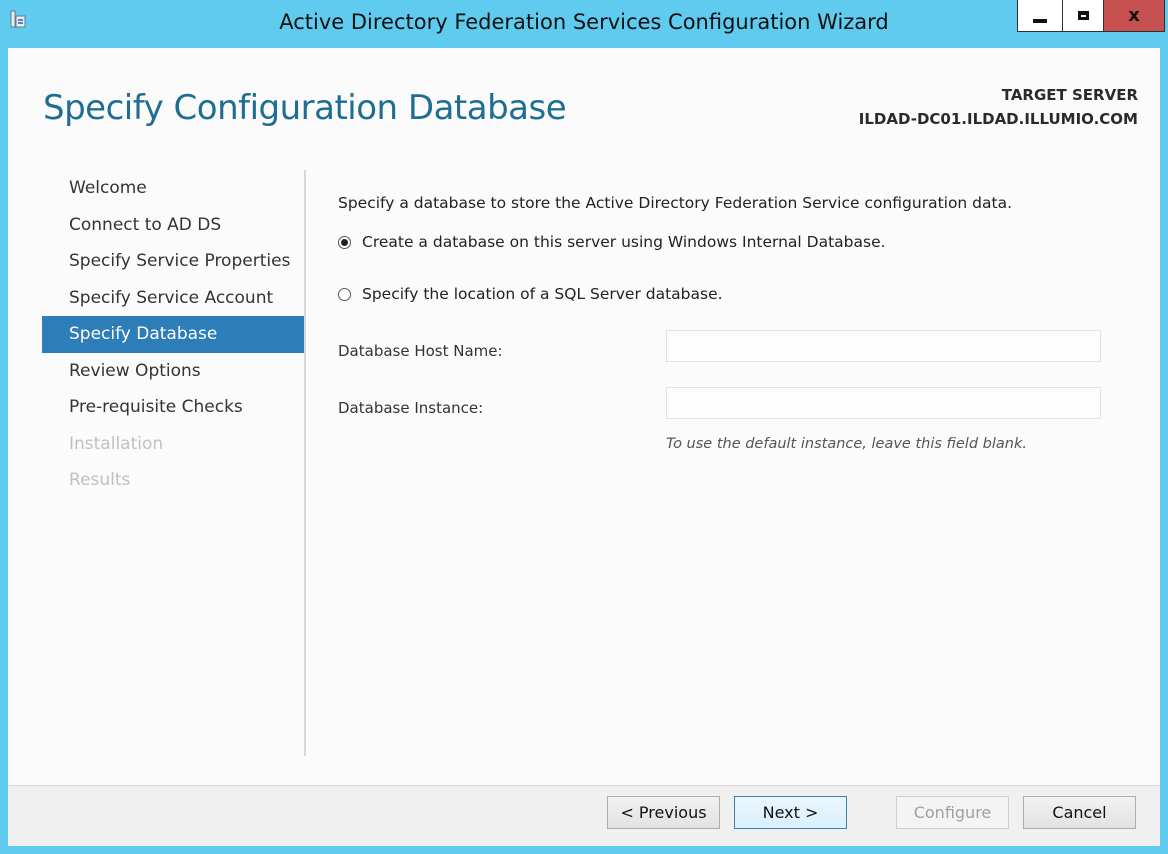 Image resolution: width=1168 pixels, height=854 pixels. Describe the element at coordinates (1069, 95) in the screenshot. I see `target-server-label: TARGET SERVER` at that location.